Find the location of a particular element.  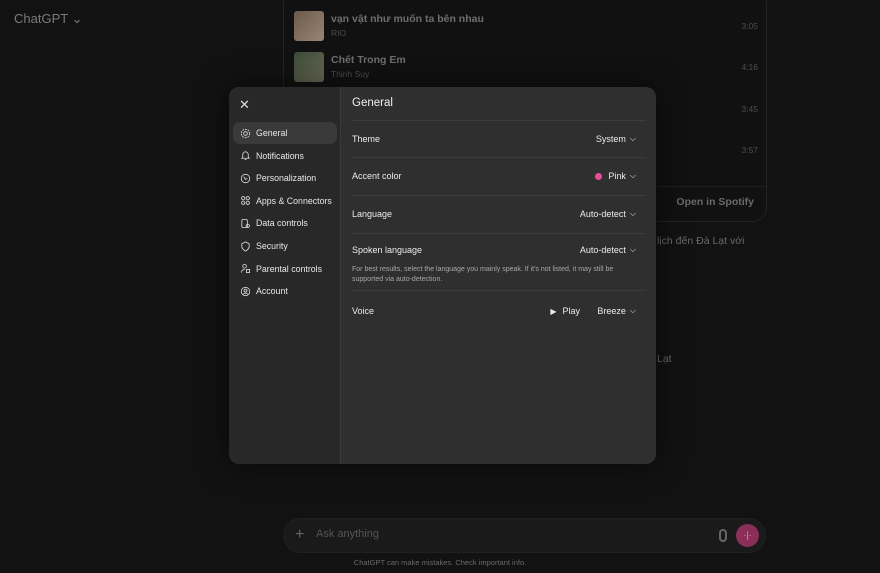

microphone-icon is located at coordinates (723, 535).